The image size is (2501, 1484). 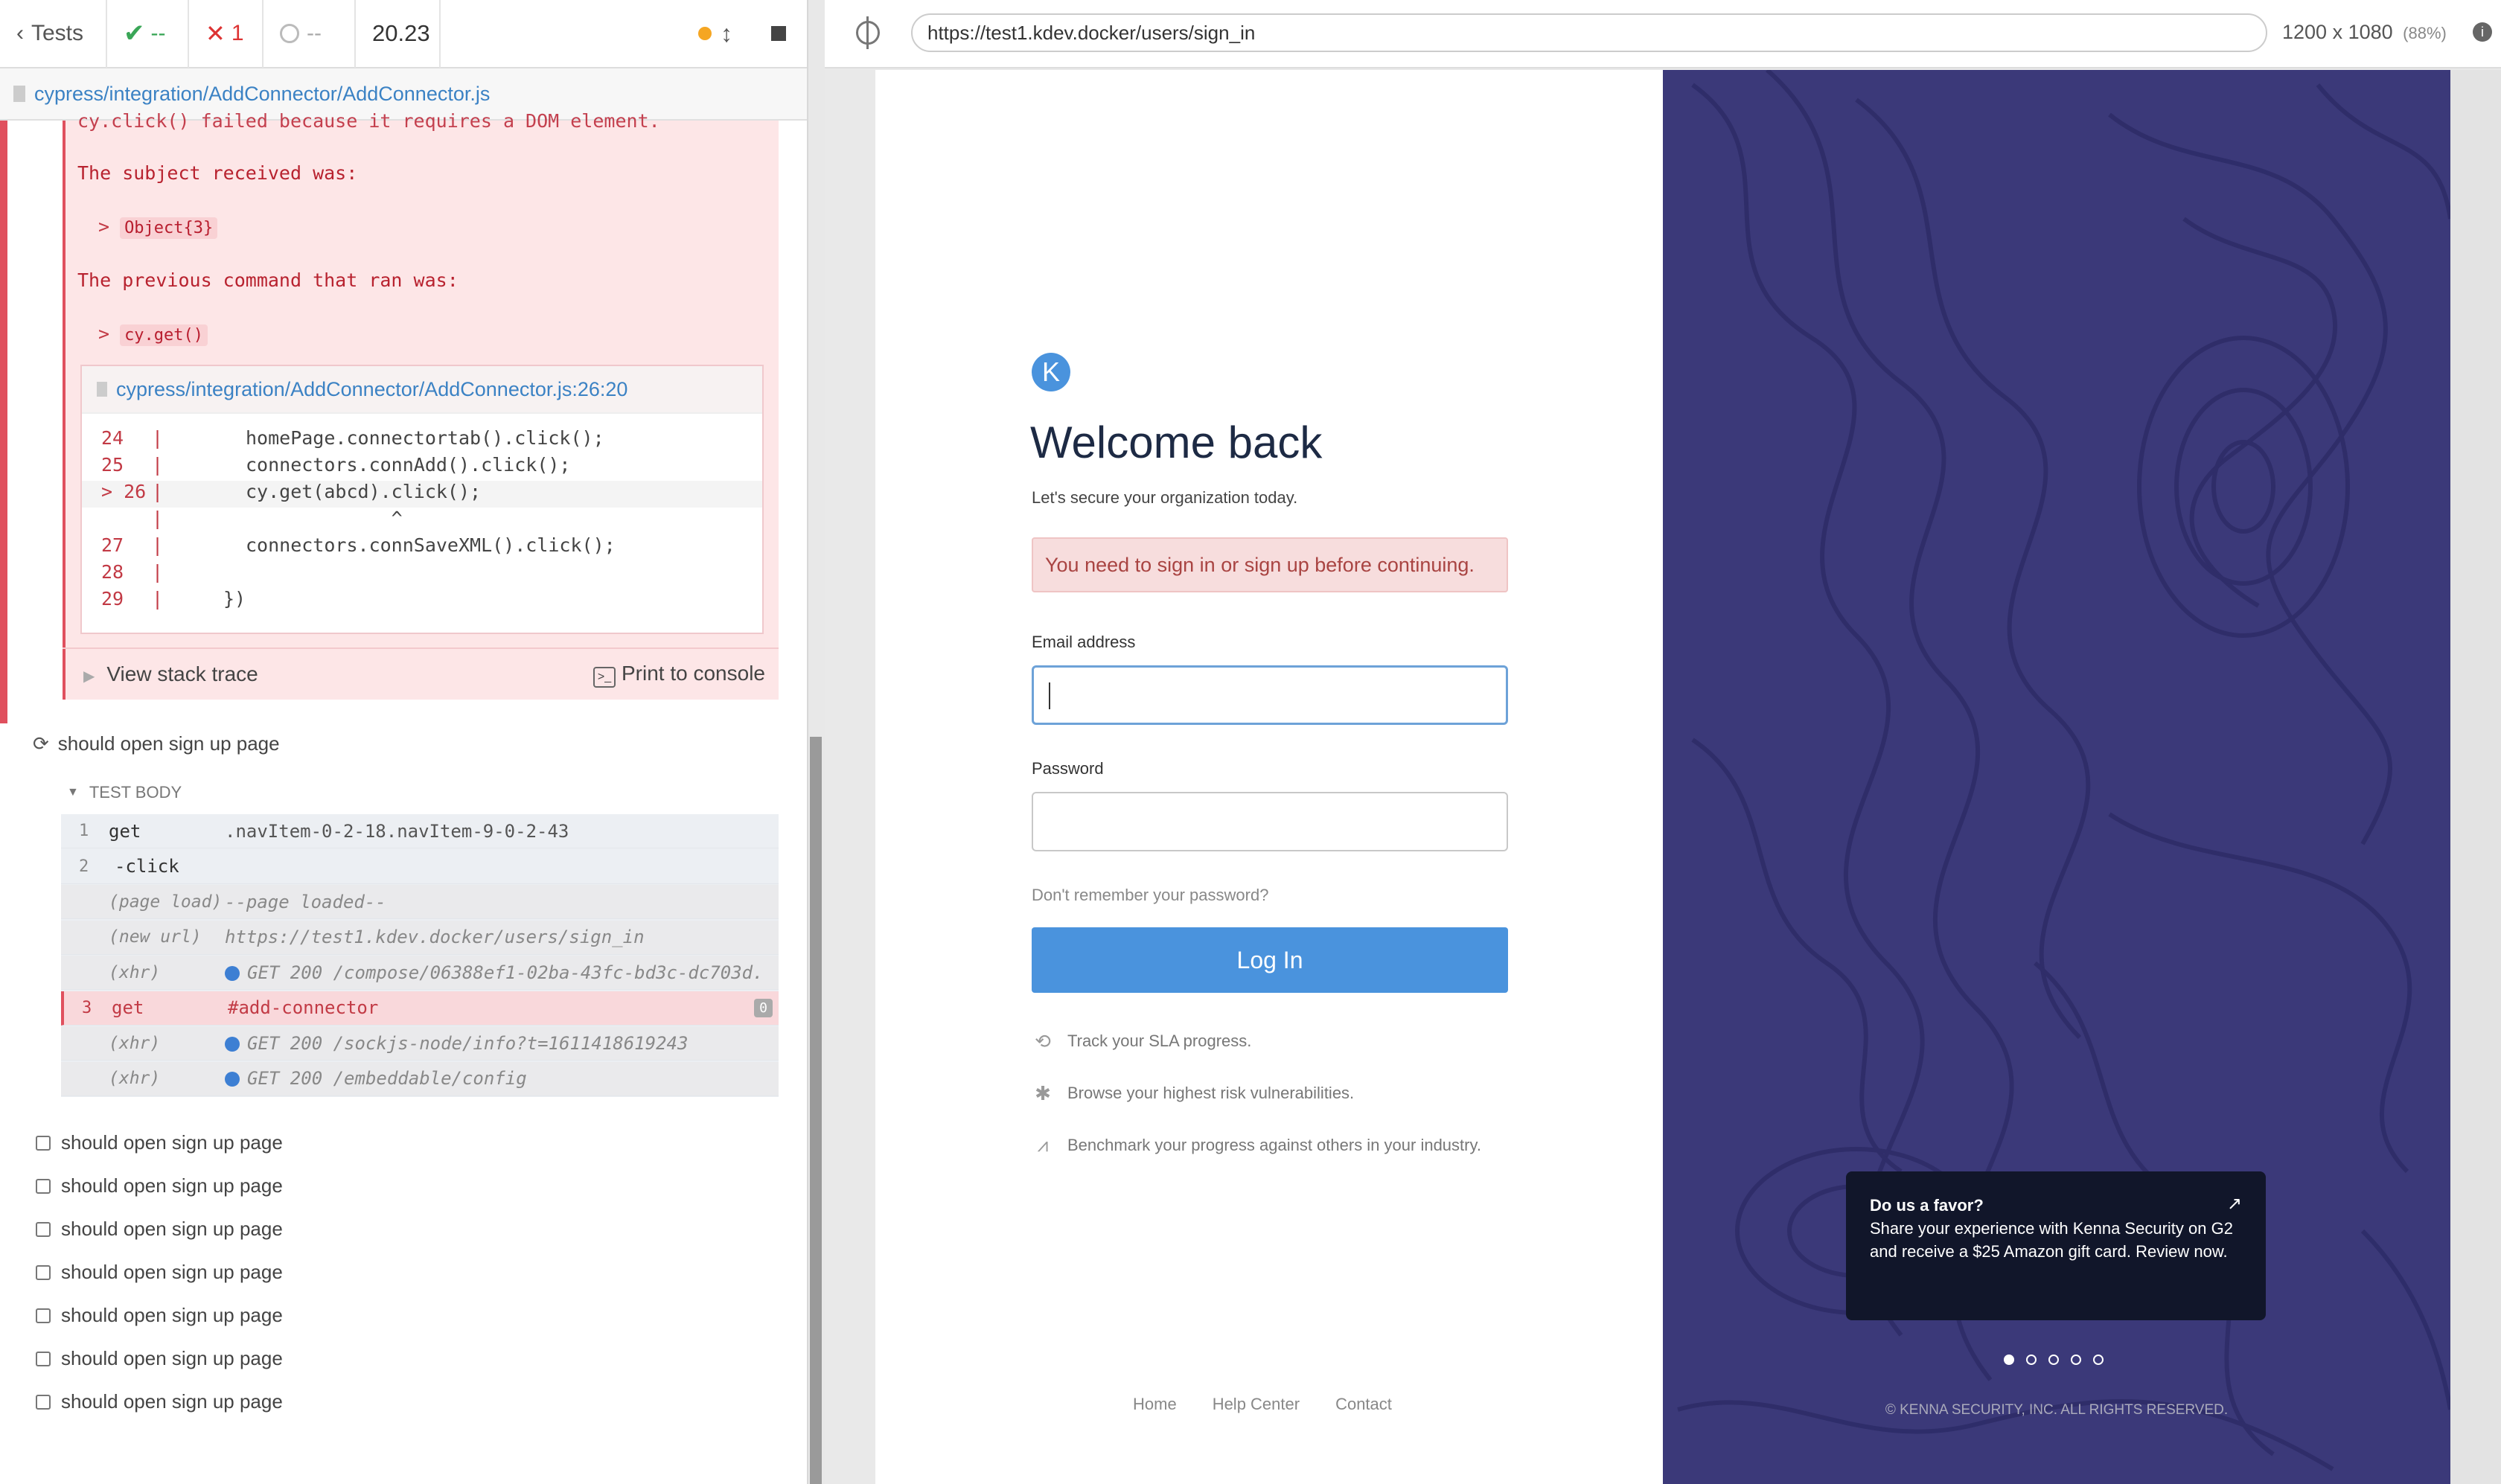 I want to click on test-body-header: ▼ TEST BODY, so click(x=124, y=792).